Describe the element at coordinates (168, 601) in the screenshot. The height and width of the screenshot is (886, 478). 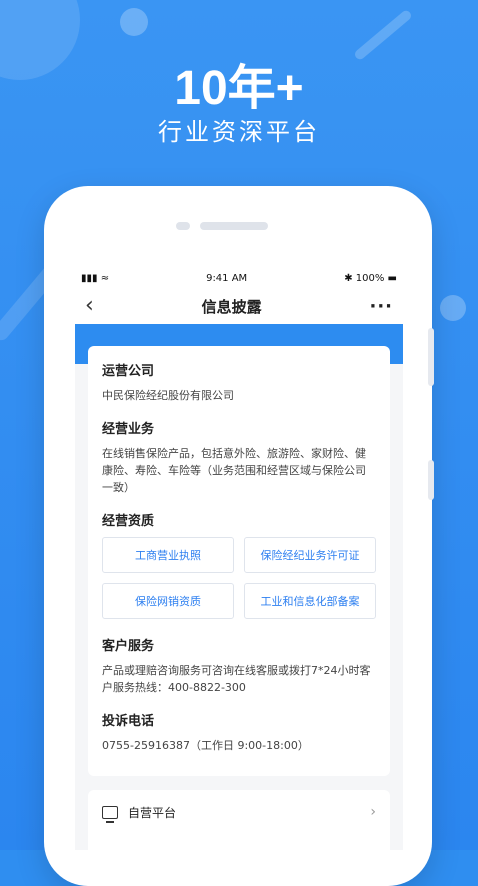
I see `online-sales-qualification-button: 保险网销资质` at that location.